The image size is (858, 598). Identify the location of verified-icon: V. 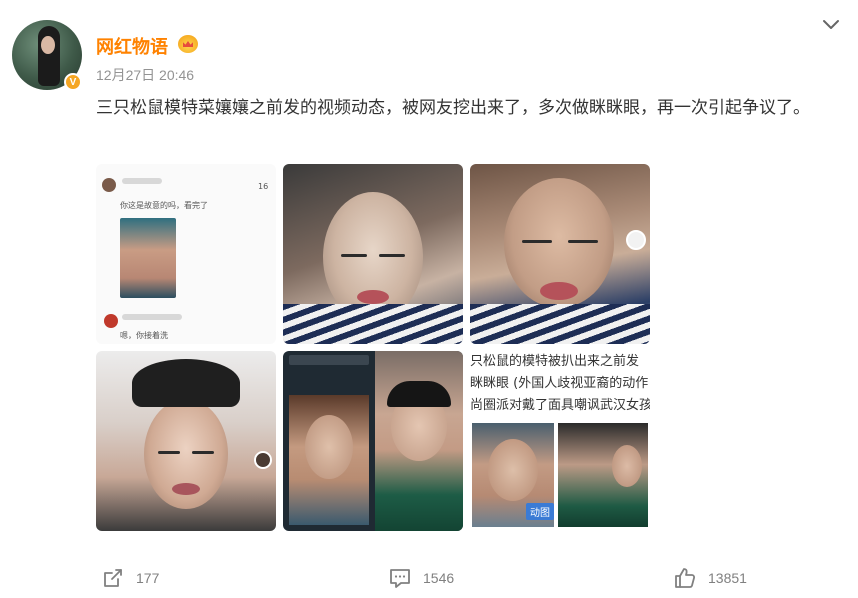
(73, 82).